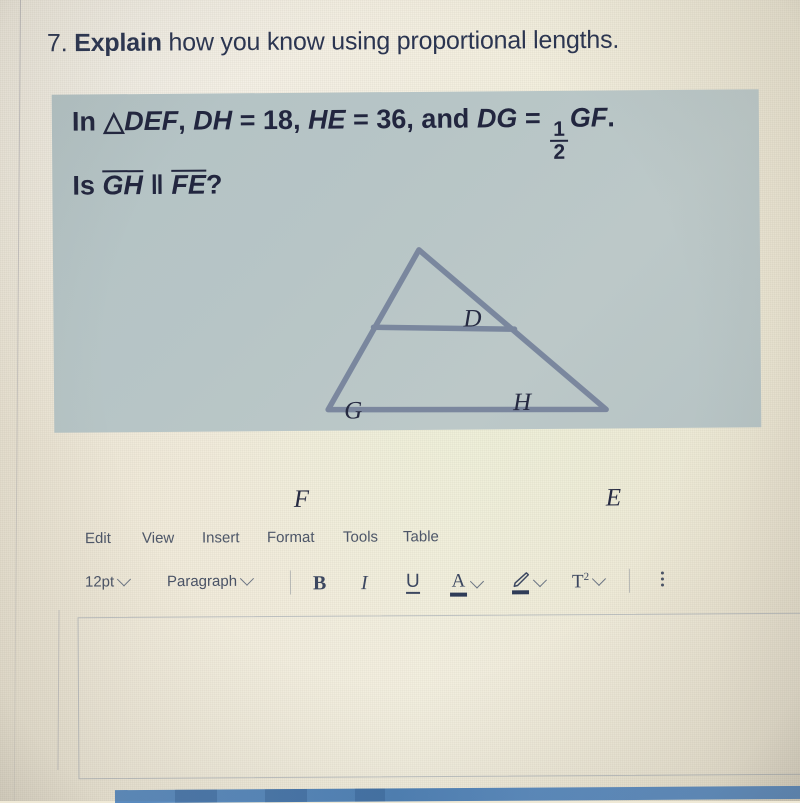  What do you see at coordinates (520, 592) in the screenshot?
I see `highlight-swatch-bar` at bounding box center [520, 592].